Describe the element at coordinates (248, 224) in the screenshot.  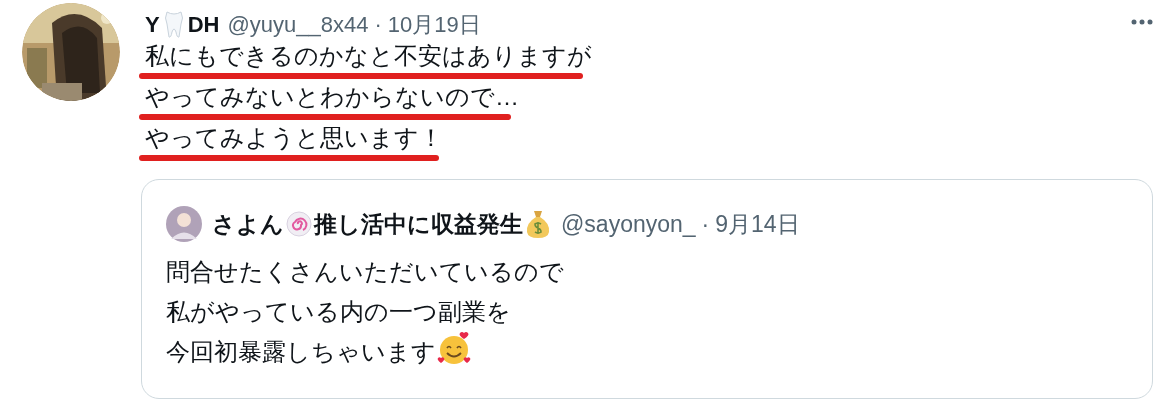
I see `user-name: さよん` at that location.